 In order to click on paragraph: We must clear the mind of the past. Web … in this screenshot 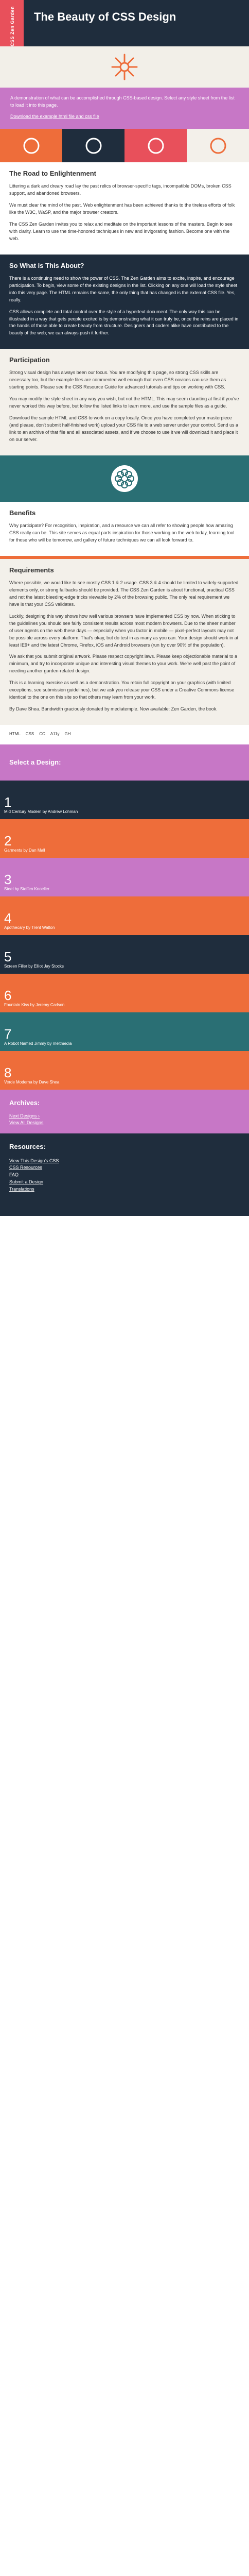, I will do `click(122, 208)`.